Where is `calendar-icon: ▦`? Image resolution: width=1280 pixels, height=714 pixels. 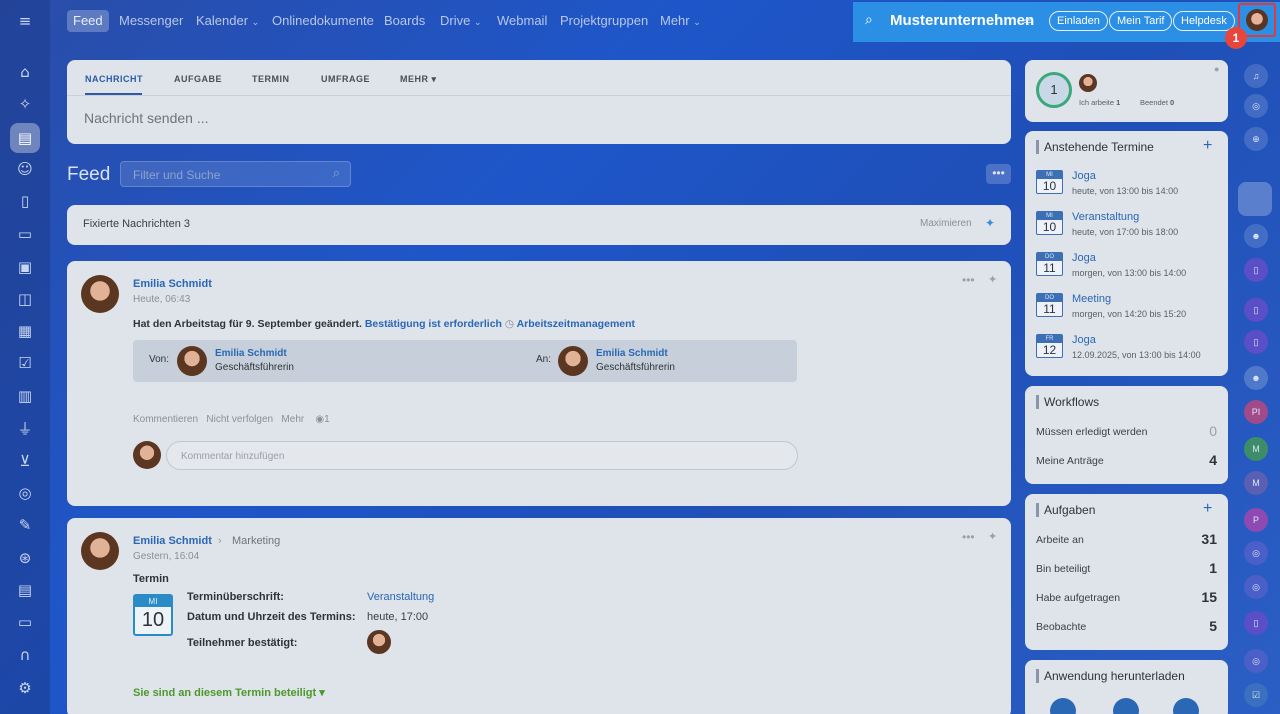
calendar-icon: ▦ is located at coordinates (25, 331).